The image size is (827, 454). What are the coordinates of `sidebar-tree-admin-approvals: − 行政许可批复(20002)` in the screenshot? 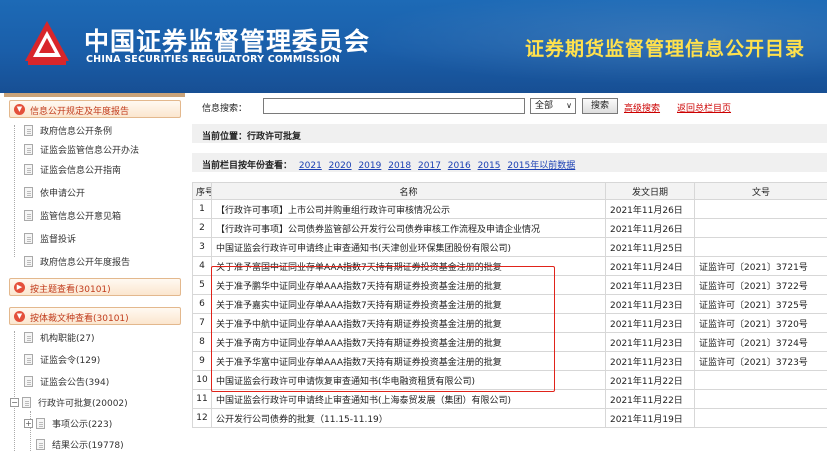 It's located at (69, 404).